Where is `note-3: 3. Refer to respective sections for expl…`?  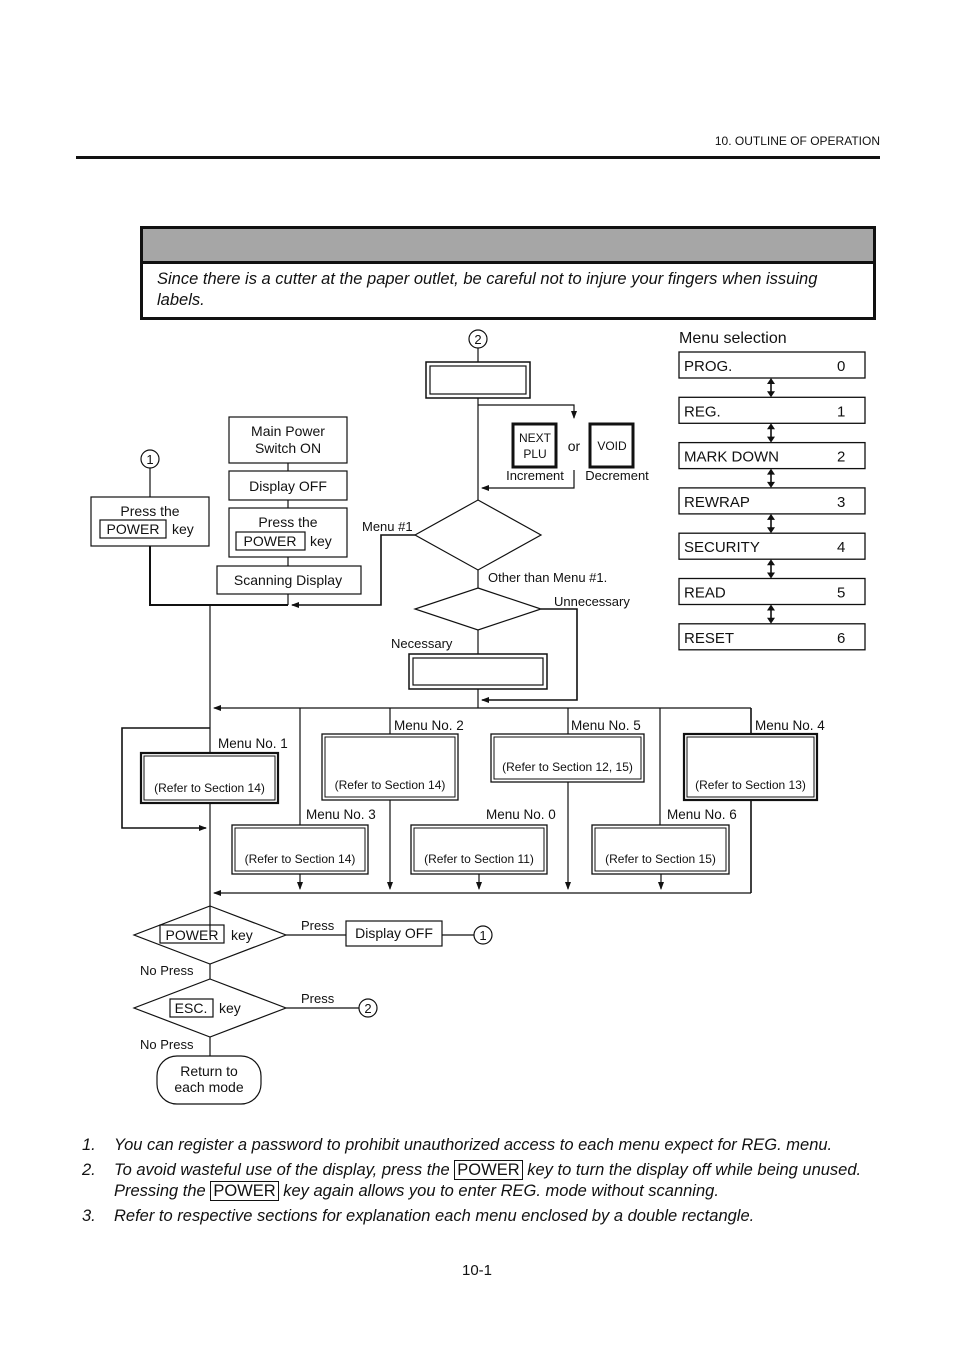 note-3: 3. Refer to respective sections for expl… is located at coordinates (418, 1216).